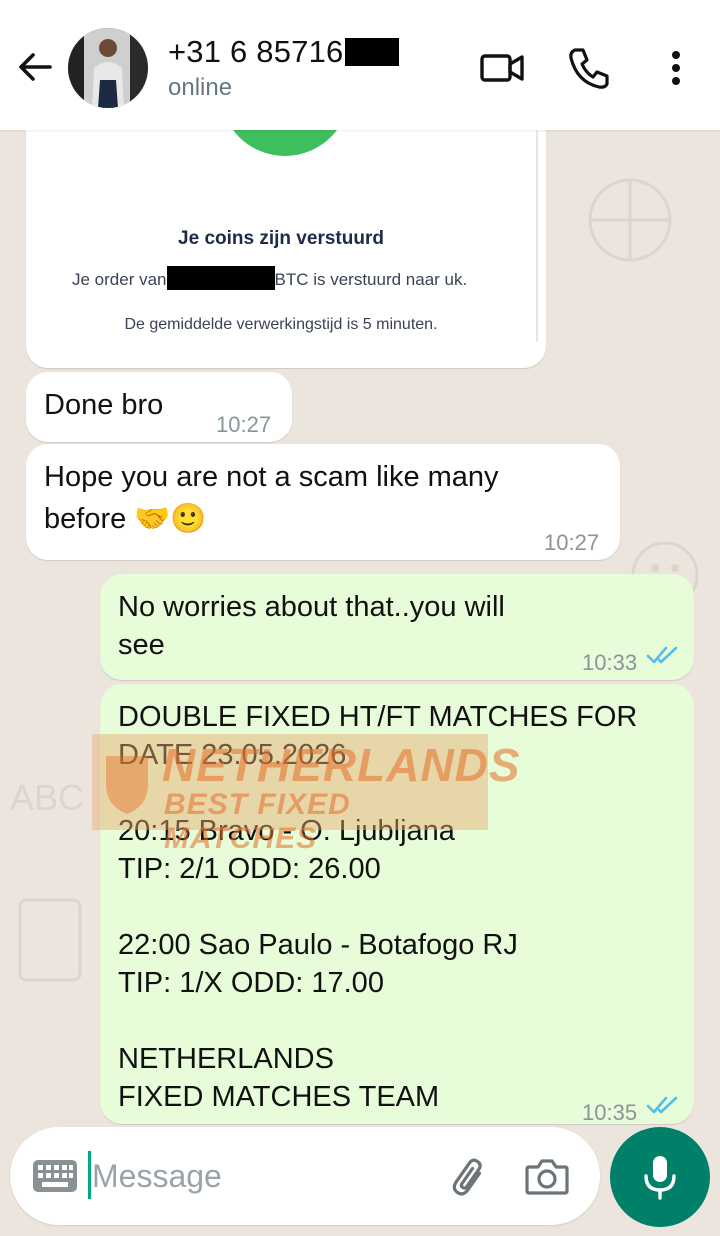  Describe the element at coordinates (378, 717) in the screenshot. I see `message-line: DOUBLE FIXED HT/FT MATCHES FOR` at that location.